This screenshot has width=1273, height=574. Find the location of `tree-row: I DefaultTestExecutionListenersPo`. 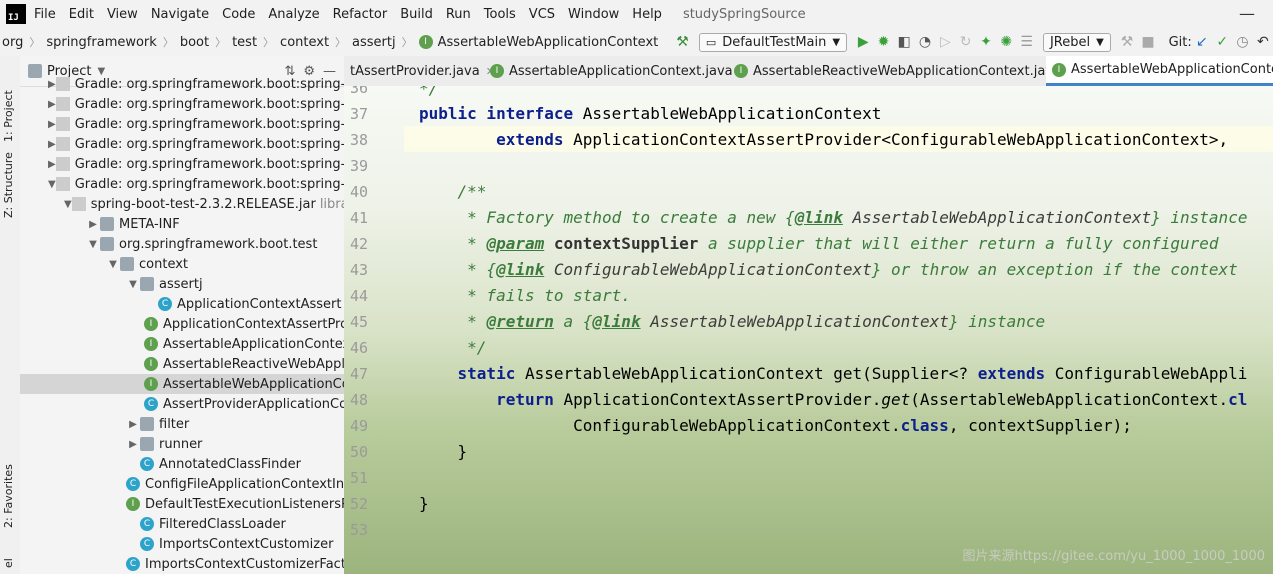

tree-row: I DefaultTestExecutionListenersPo is located at coordinates (182, 504).